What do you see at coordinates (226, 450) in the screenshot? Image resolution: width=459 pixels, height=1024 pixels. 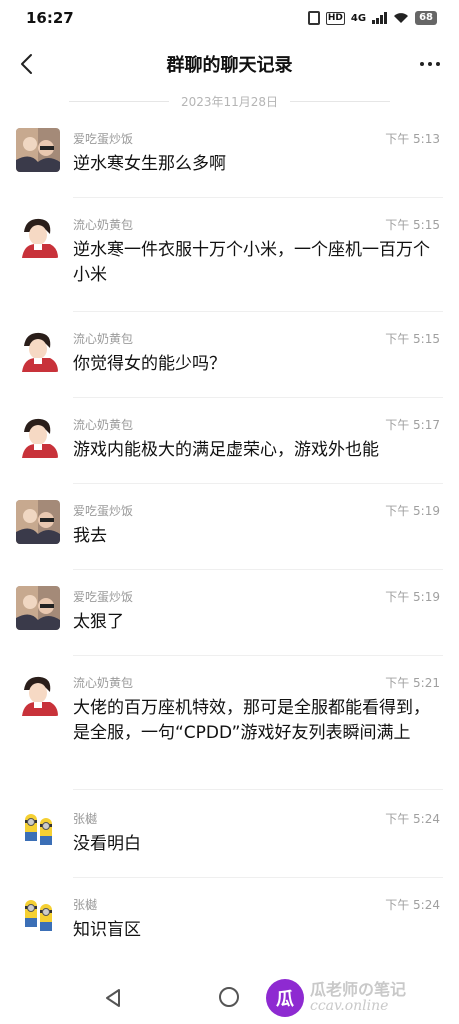 I see `message-text: 游戏内能极大的满足虚荣心，游戏外也能` at bounding box center [226, 450].